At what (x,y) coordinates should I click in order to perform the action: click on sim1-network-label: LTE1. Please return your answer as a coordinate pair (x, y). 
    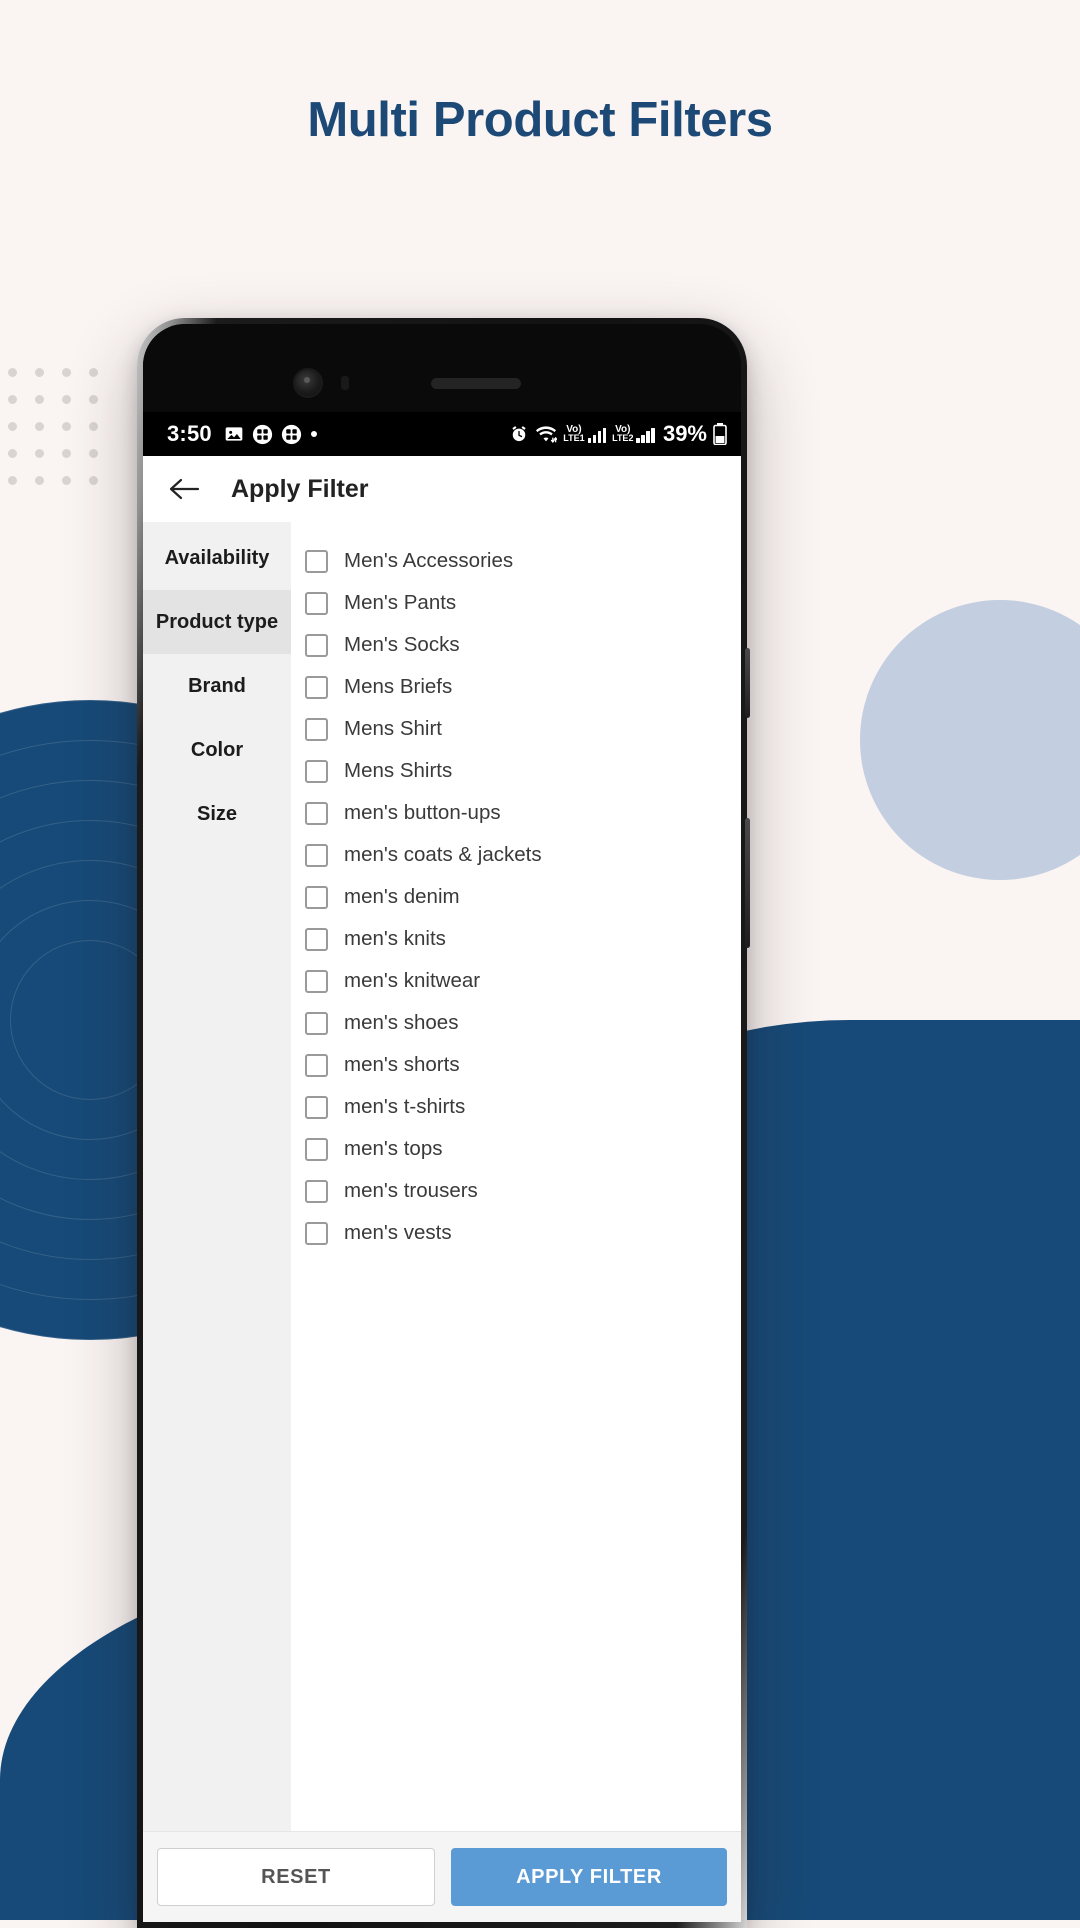
    Looking at the image, I should click on (574, 438).